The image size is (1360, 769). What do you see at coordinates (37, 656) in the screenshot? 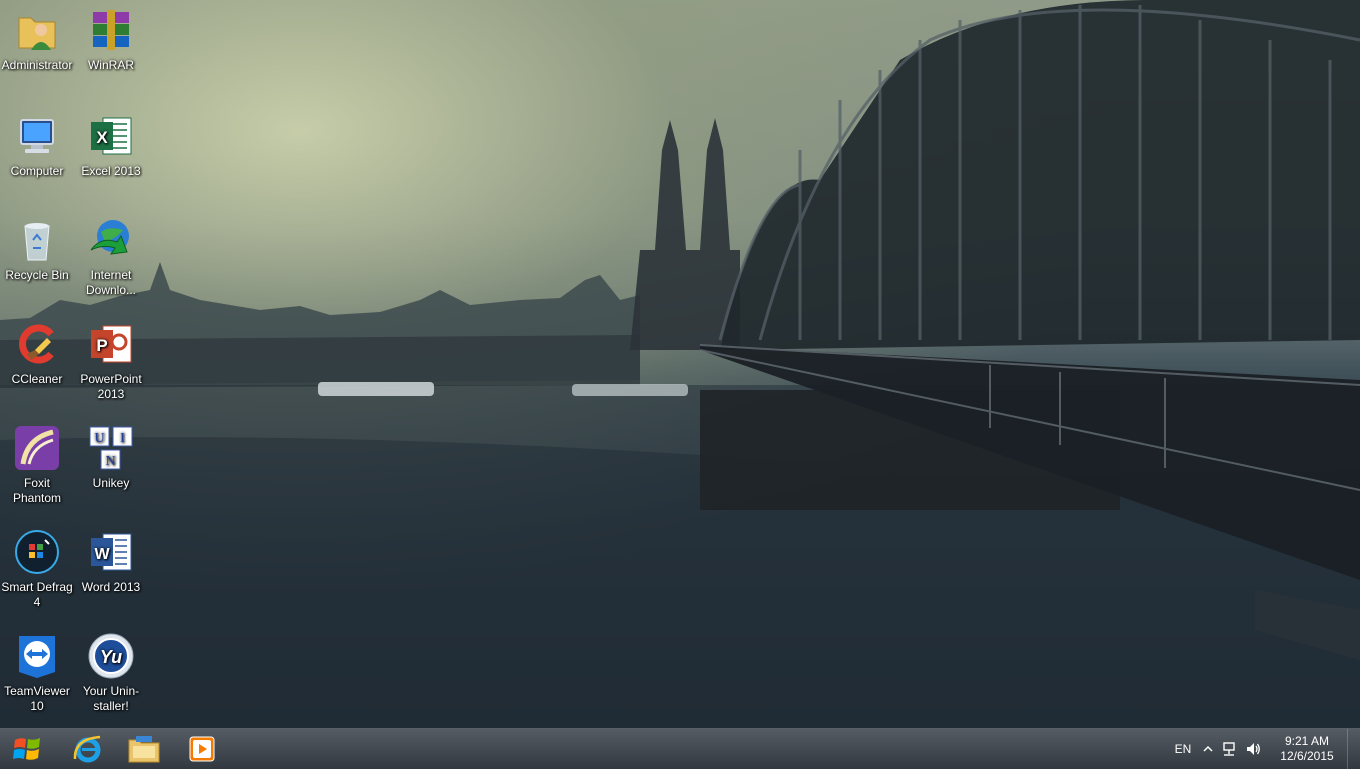
I see `teamviewer-icon` at bounding box center [37, 656].